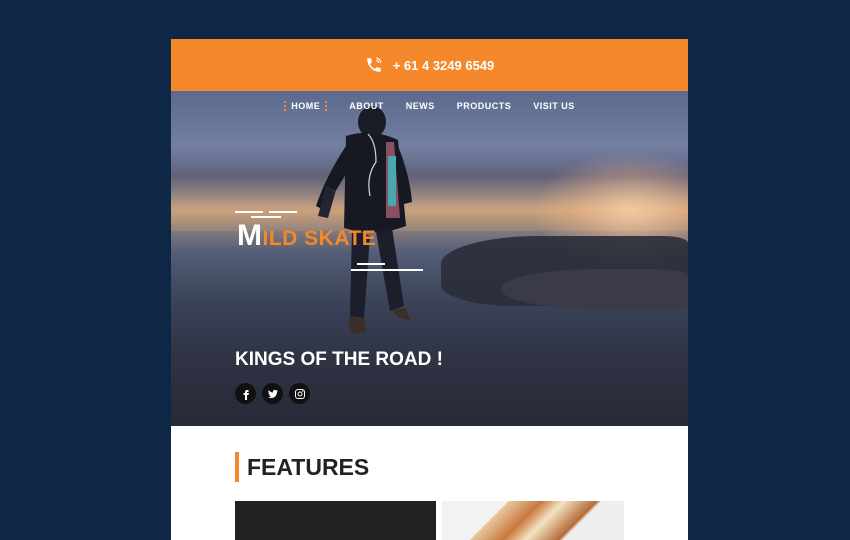 The width and height of the screenshot is (850, 540). What do you see at coordinates (594, 289) in the screenshot?
I see `hero-rock` at bounding box center [594, 289].